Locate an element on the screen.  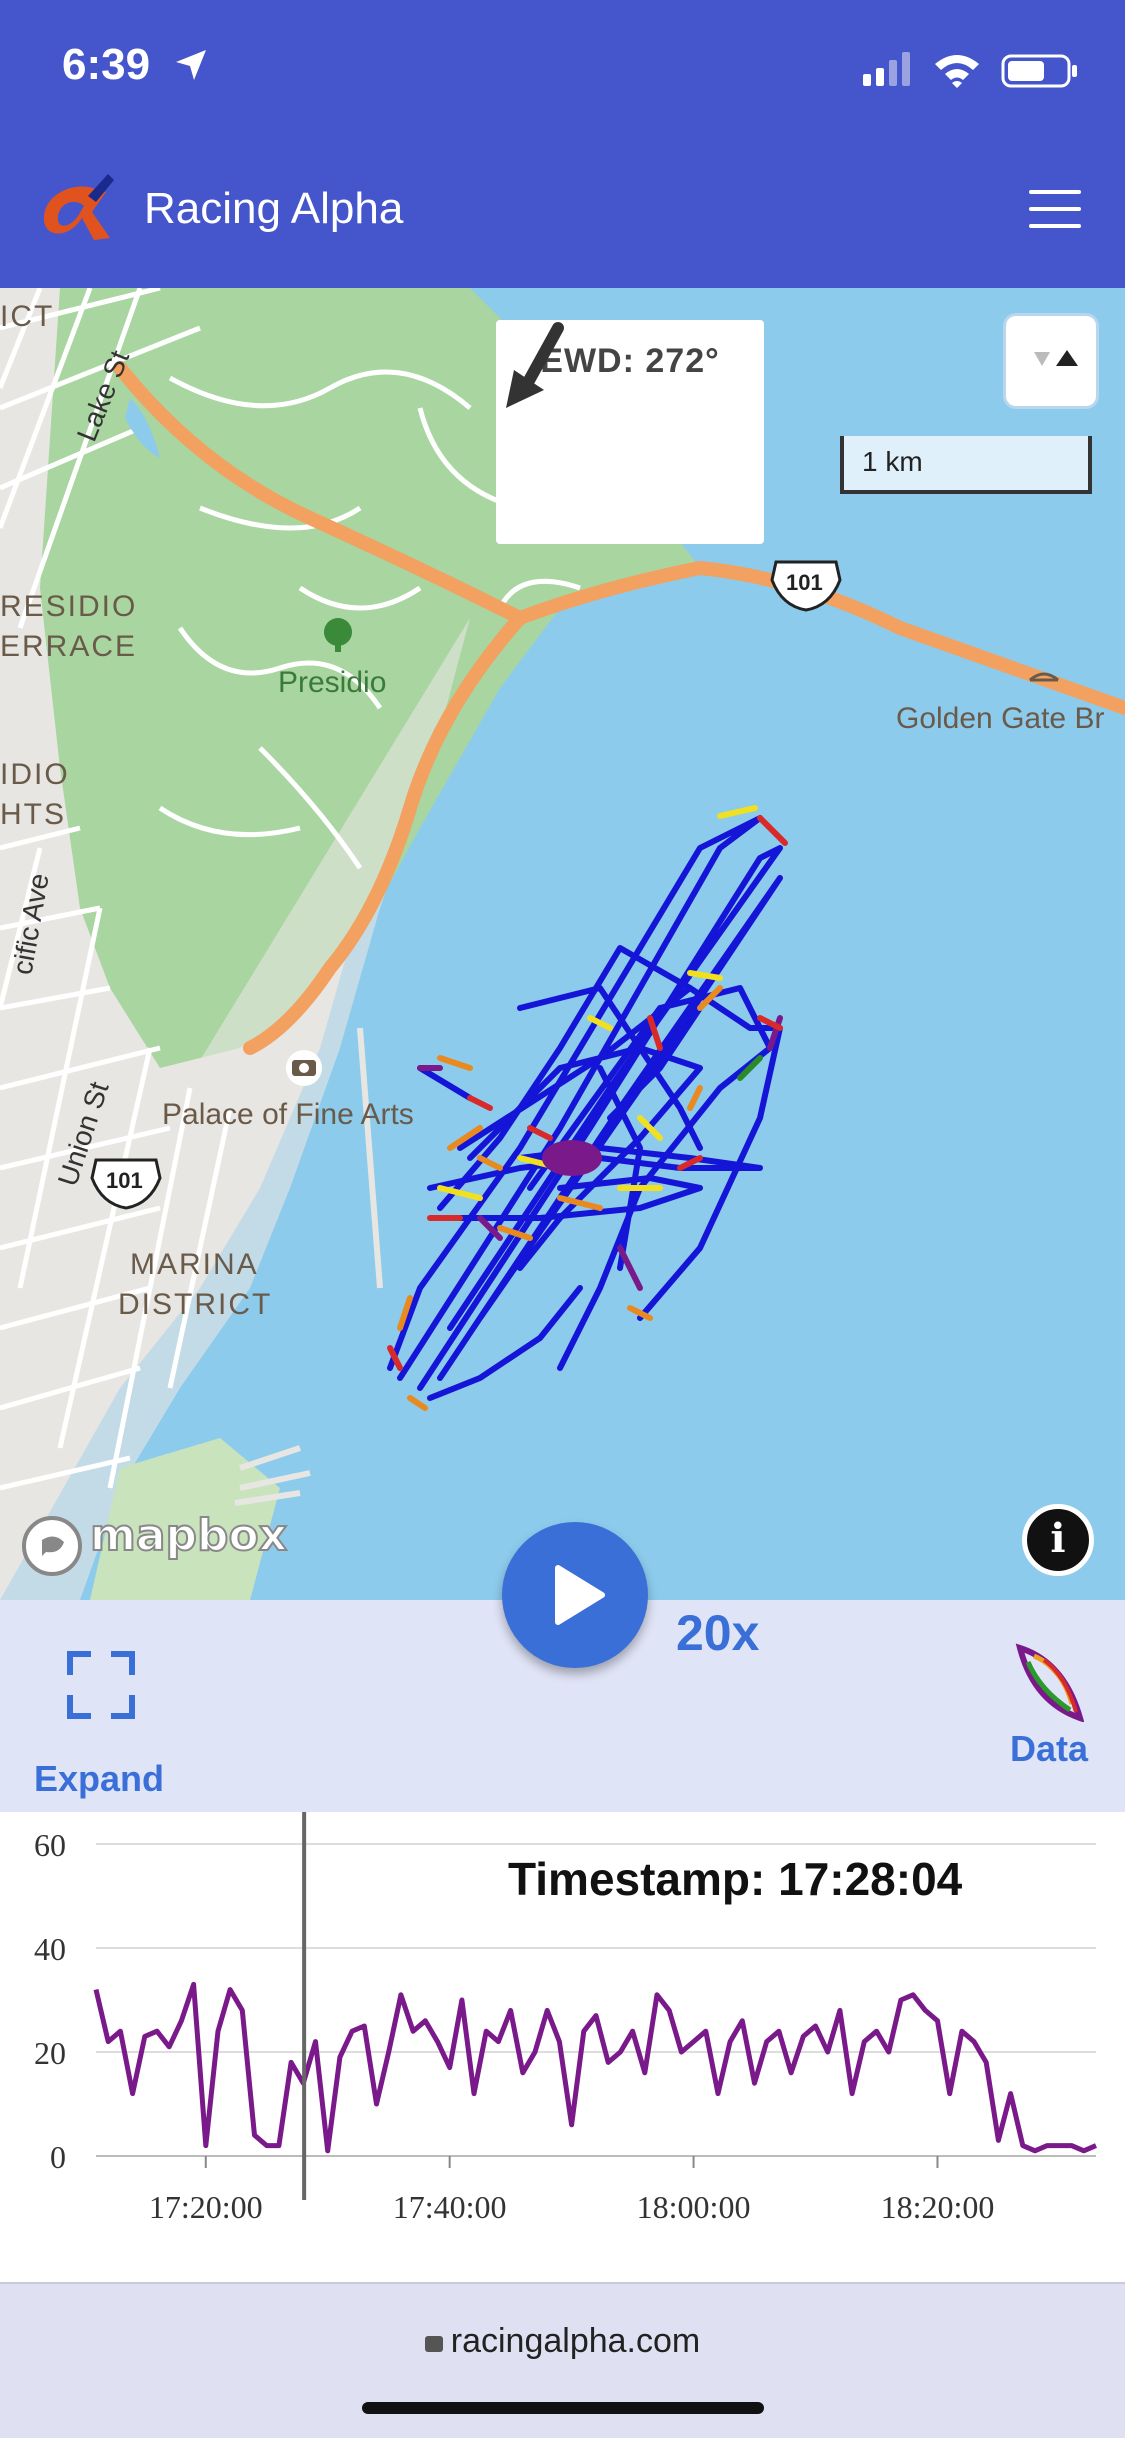
map-label-golden-gate-bridge: Golden Gate Br is located at coordinates (1000, 718).